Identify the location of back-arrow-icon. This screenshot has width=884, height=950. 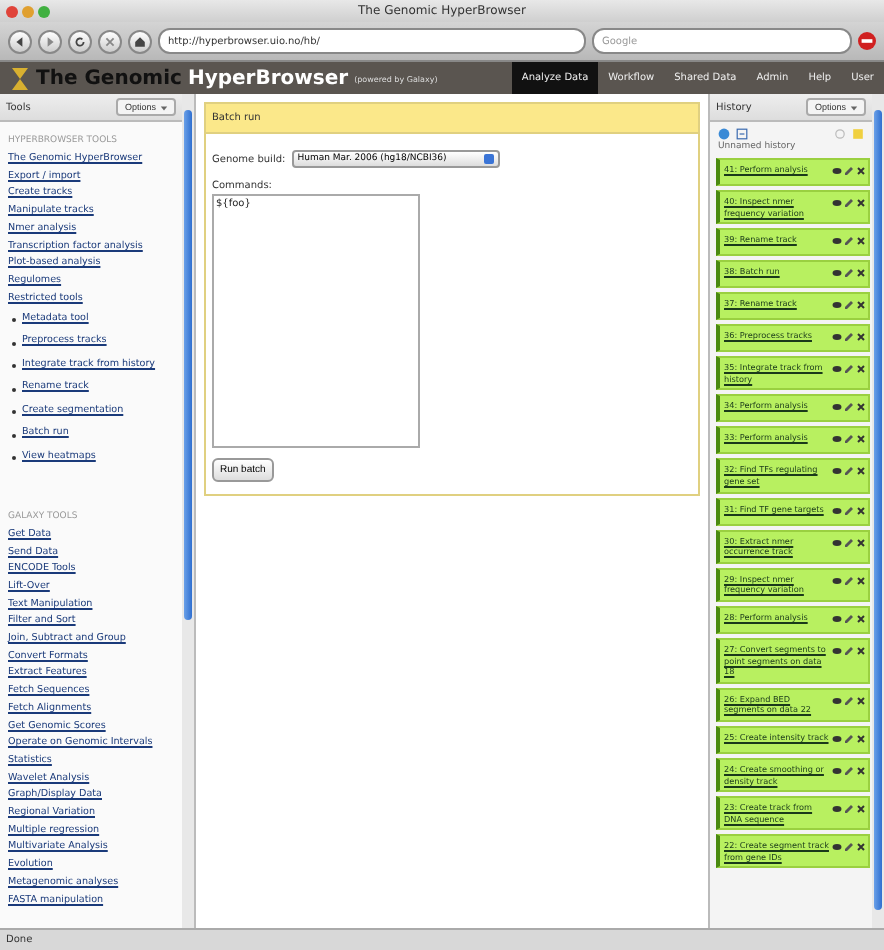
(20, 41).